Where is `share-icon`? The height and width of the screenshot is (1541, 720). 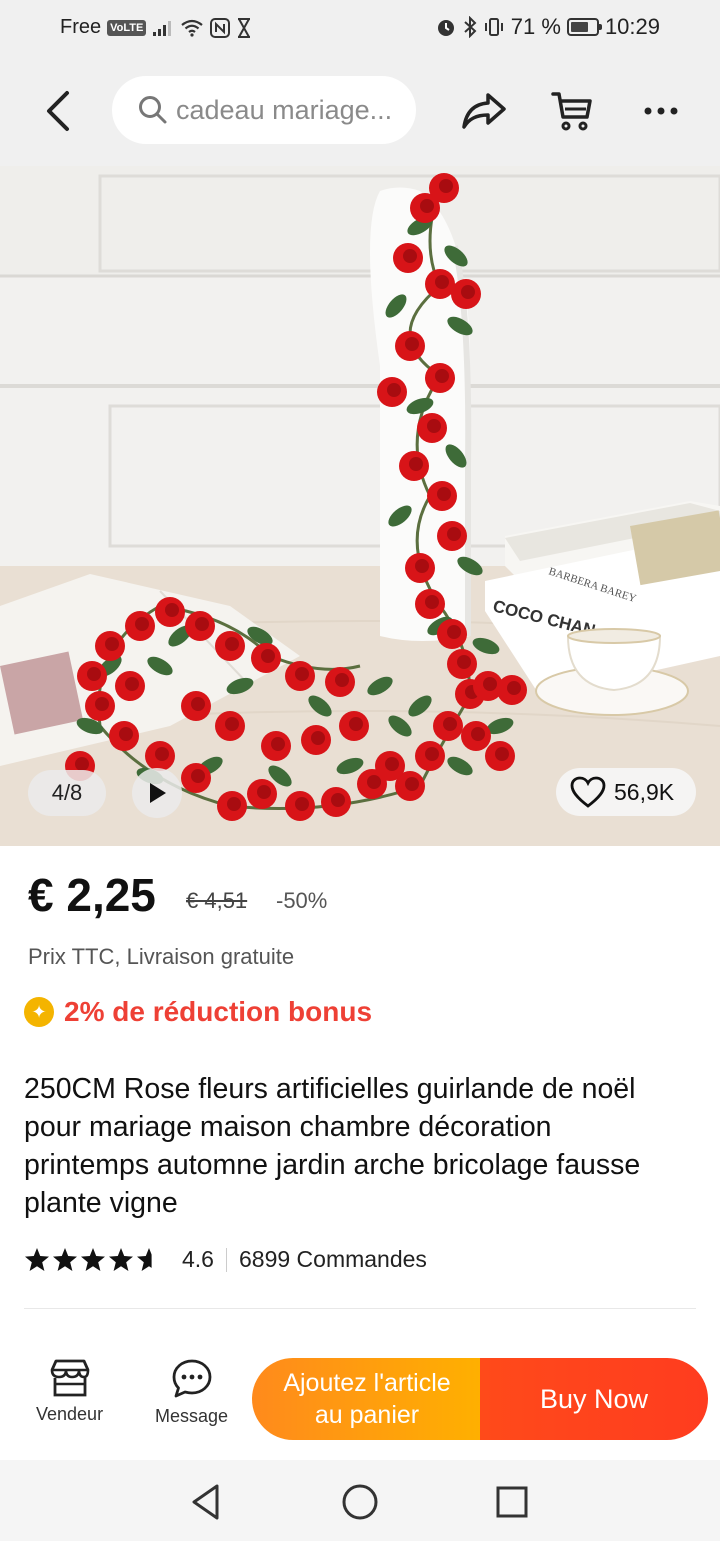
share-icon is located at coordinates (484, 111).